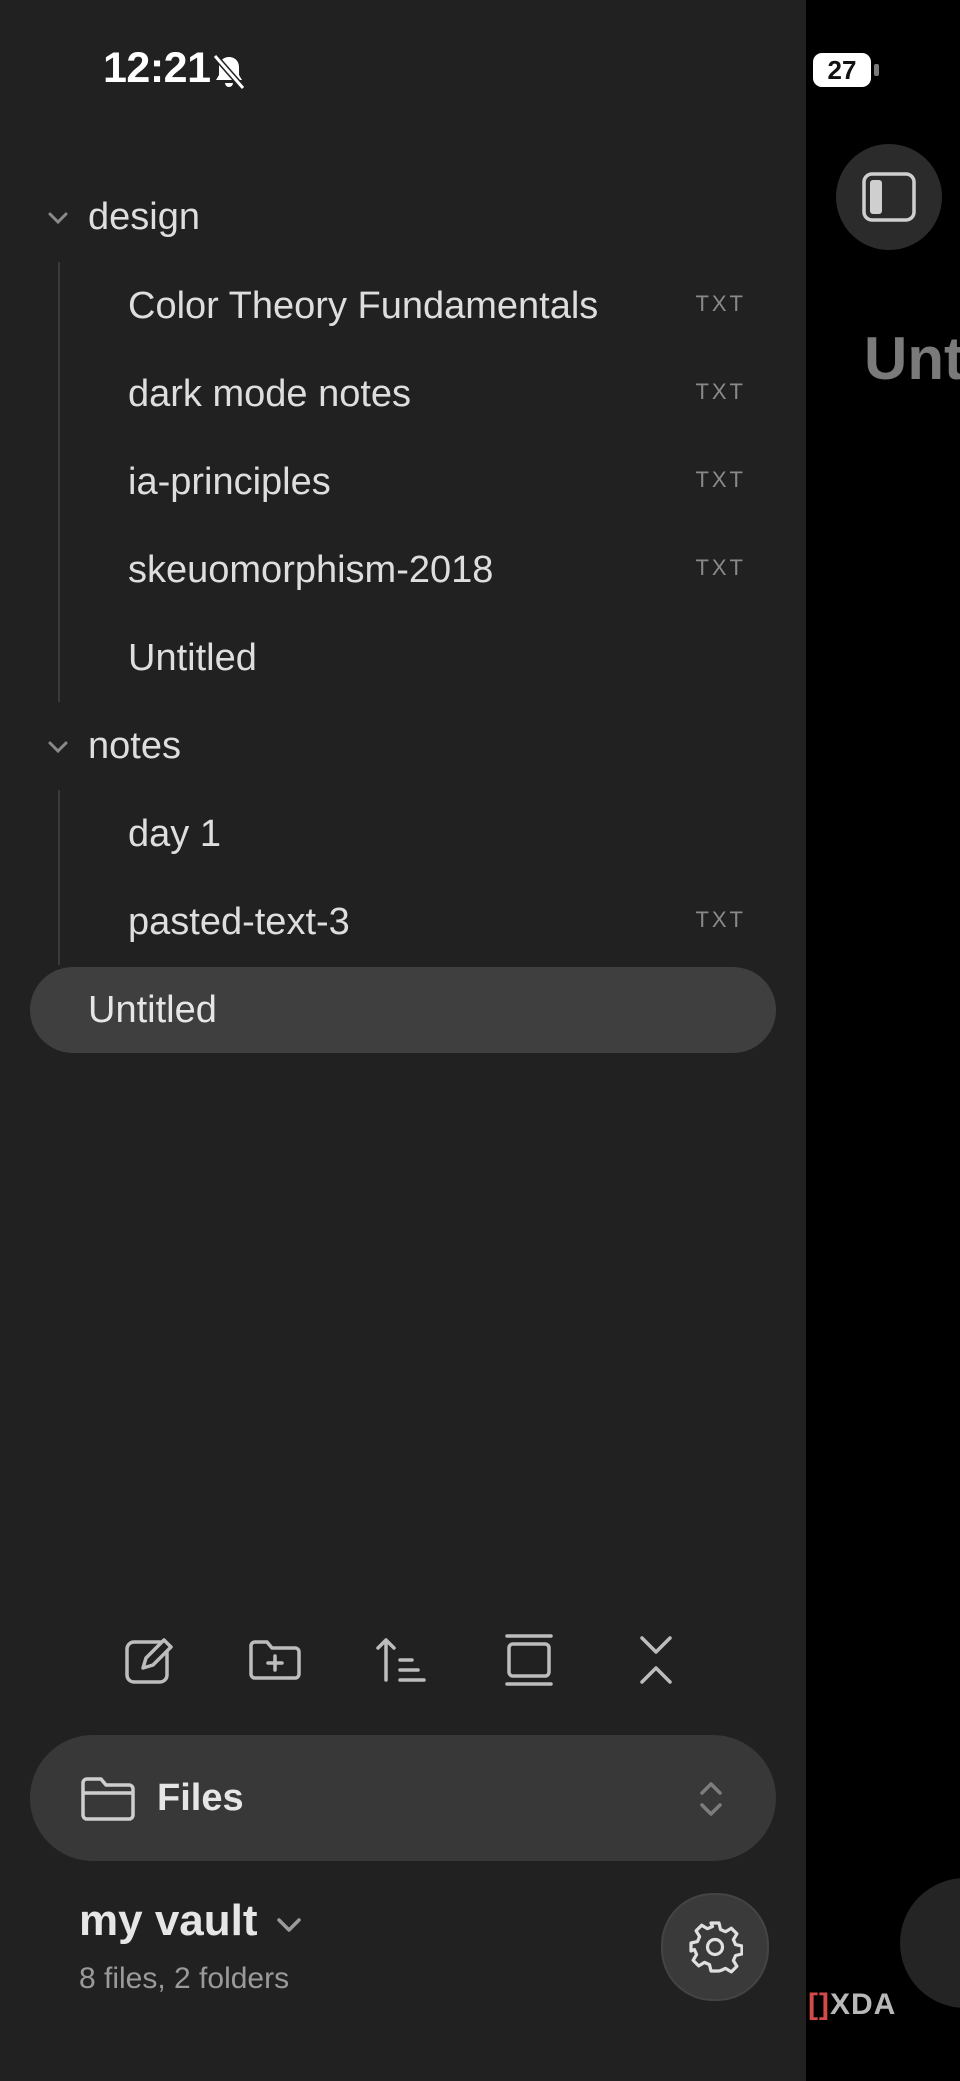  What do you see at coordinates (403, 835) in the screenshot?
I see `file-item: day 1` at bounding box center [403, 835].